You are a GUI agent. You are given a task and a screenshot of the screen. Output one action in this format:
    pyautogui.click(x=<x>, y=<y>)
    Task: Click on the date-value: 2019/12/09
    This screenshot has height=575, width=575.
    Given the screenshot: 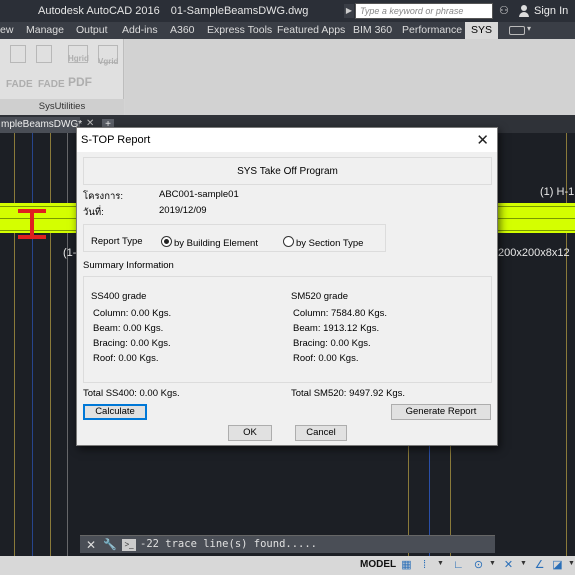 What is the action you would take?
    pyautogui.click(x=183, y=210)
    